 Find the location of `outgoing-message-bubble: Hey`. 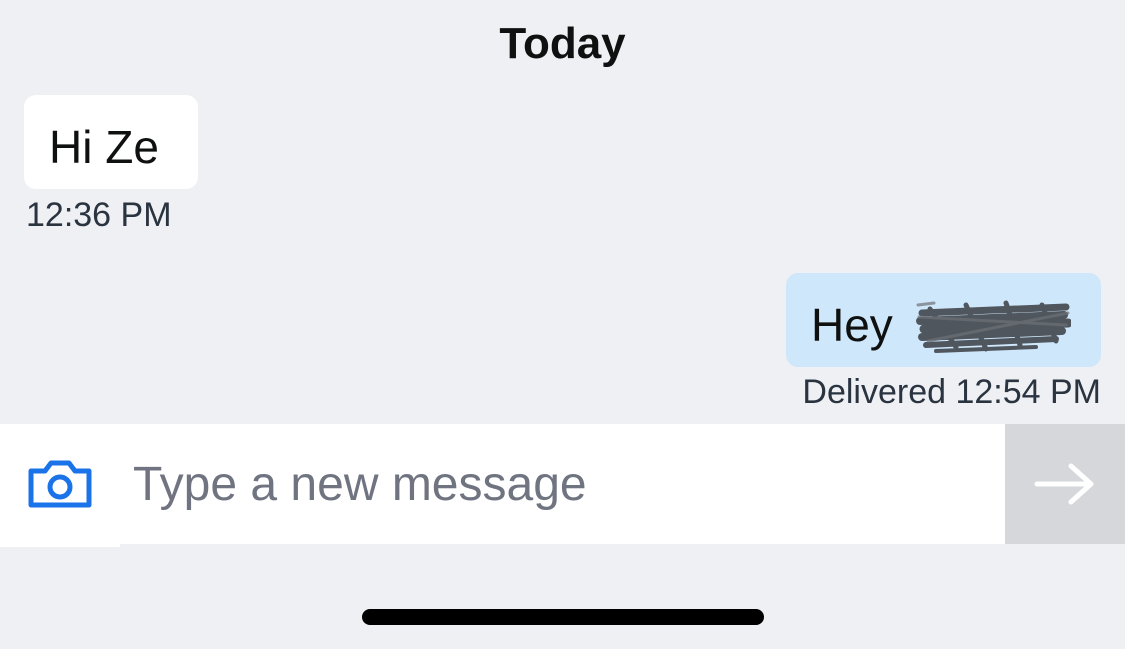

outgoing-message-bubble: Hey is located at coordinates (943, 320).